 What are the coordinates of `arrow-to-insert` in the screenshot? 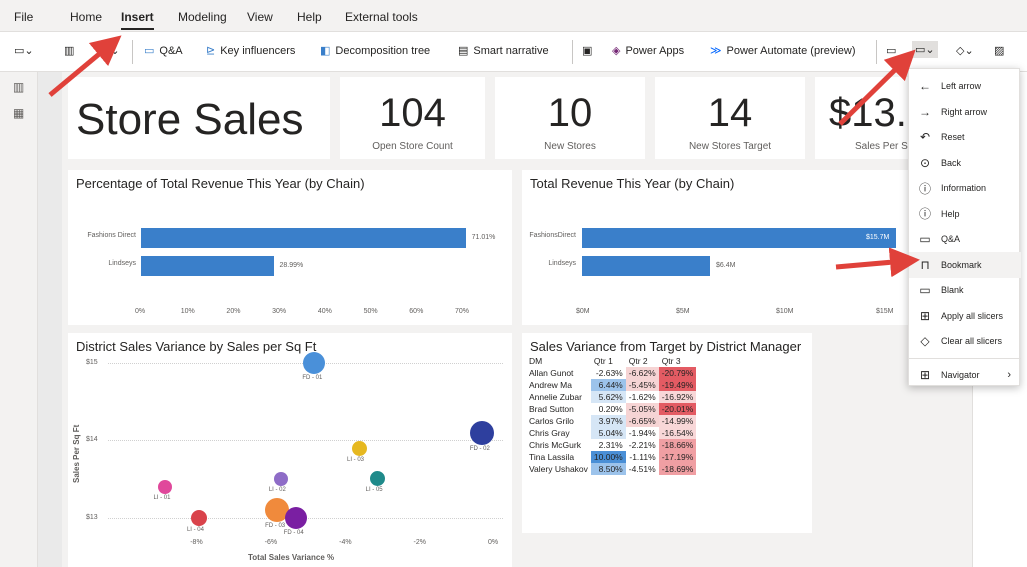 It's located at (85, 66).